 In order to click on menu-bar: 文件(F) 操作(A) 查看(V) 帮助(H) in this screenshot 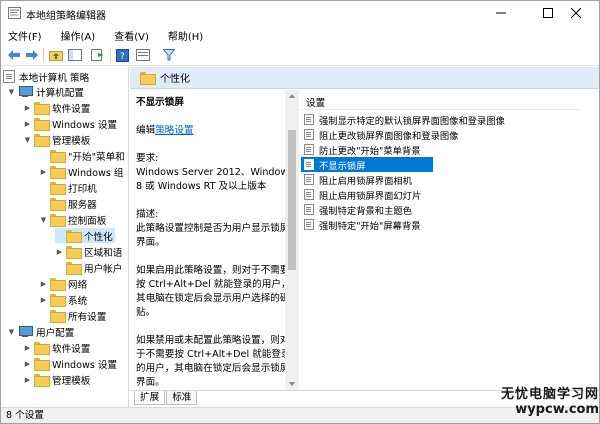, I will do `click(300, 35)`.